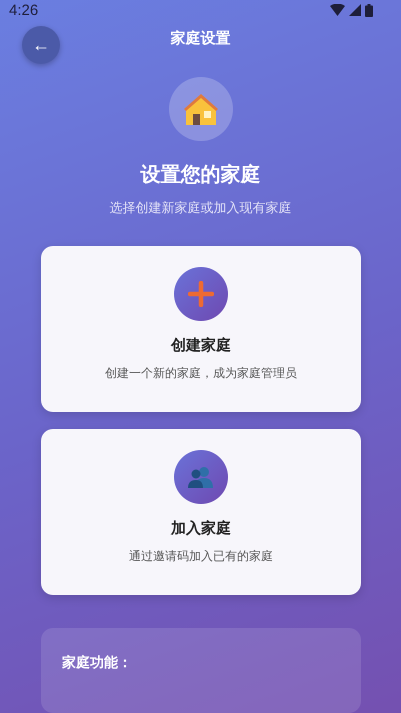 This screenshot has width=401, height=713. I want to click on option-description: 创建一个新的家庭，成为家庭管理员, so click(201, 373).